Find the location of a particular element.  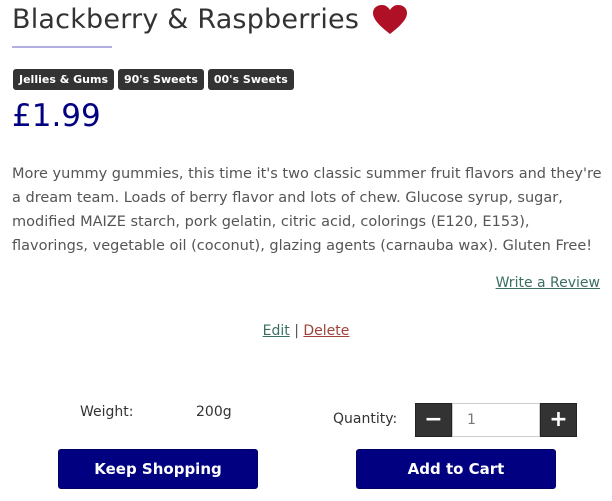

heart-icon-svg is located at coordinates (390, 19).